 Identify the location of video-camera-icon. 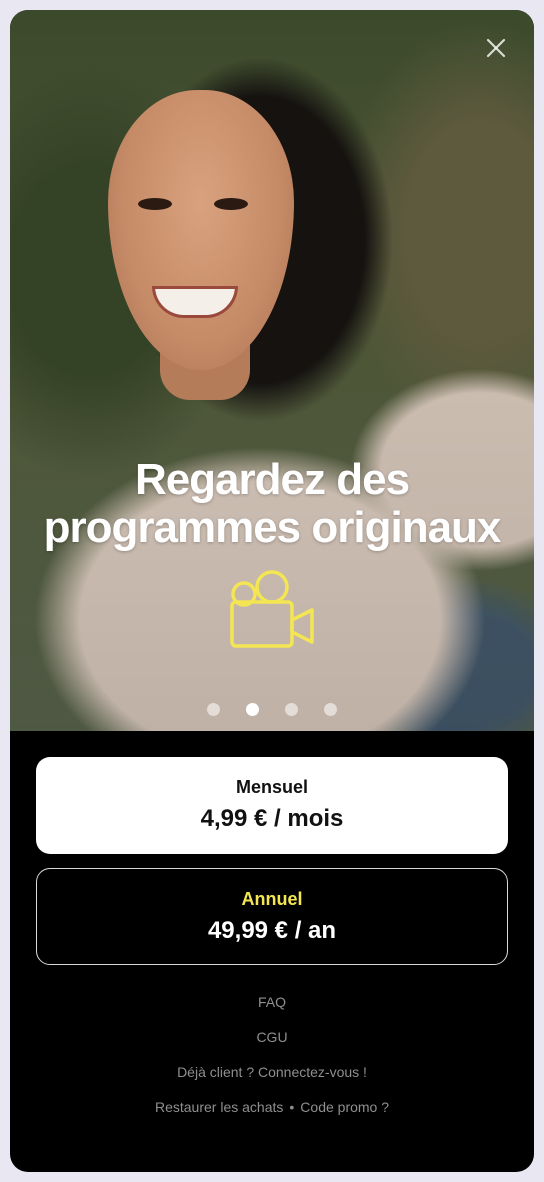
(272, 609).